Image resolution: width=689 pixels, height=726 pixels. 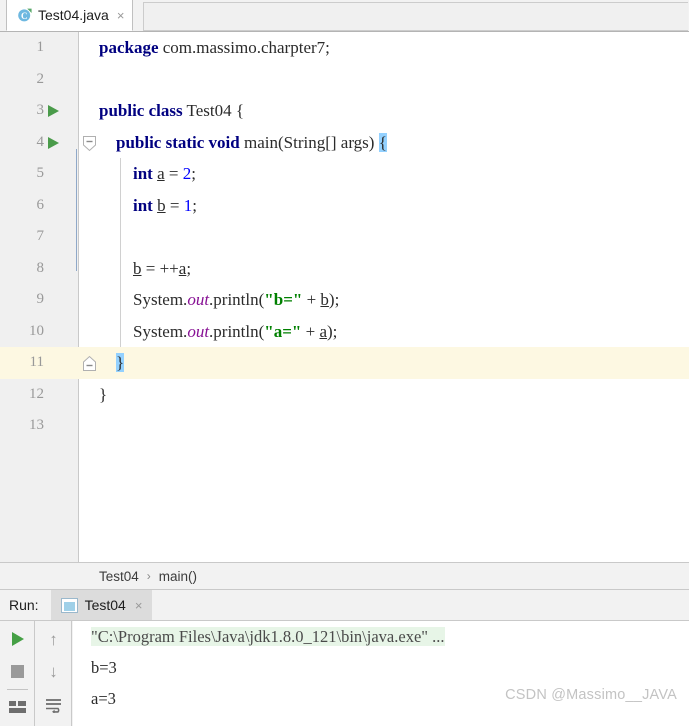 I want to click on watermark: CSDN @Massimo__JAVA, so click(x=591, y=695).